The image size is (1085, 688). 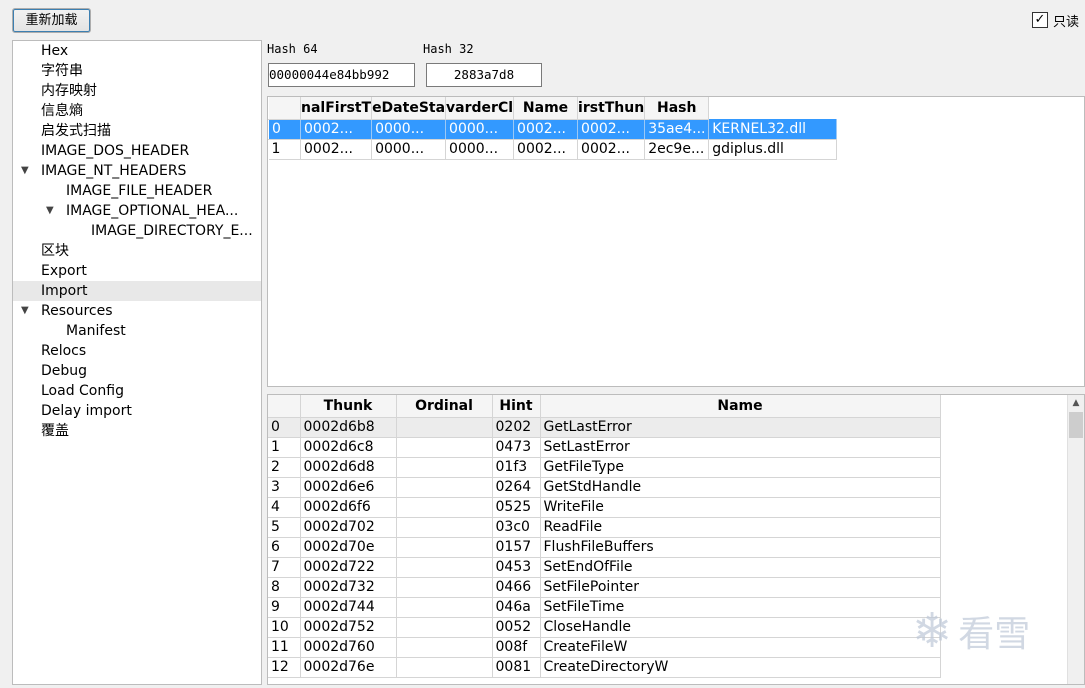 I want to click on tree-item-debug: Debug, so click(x=137, y=371).